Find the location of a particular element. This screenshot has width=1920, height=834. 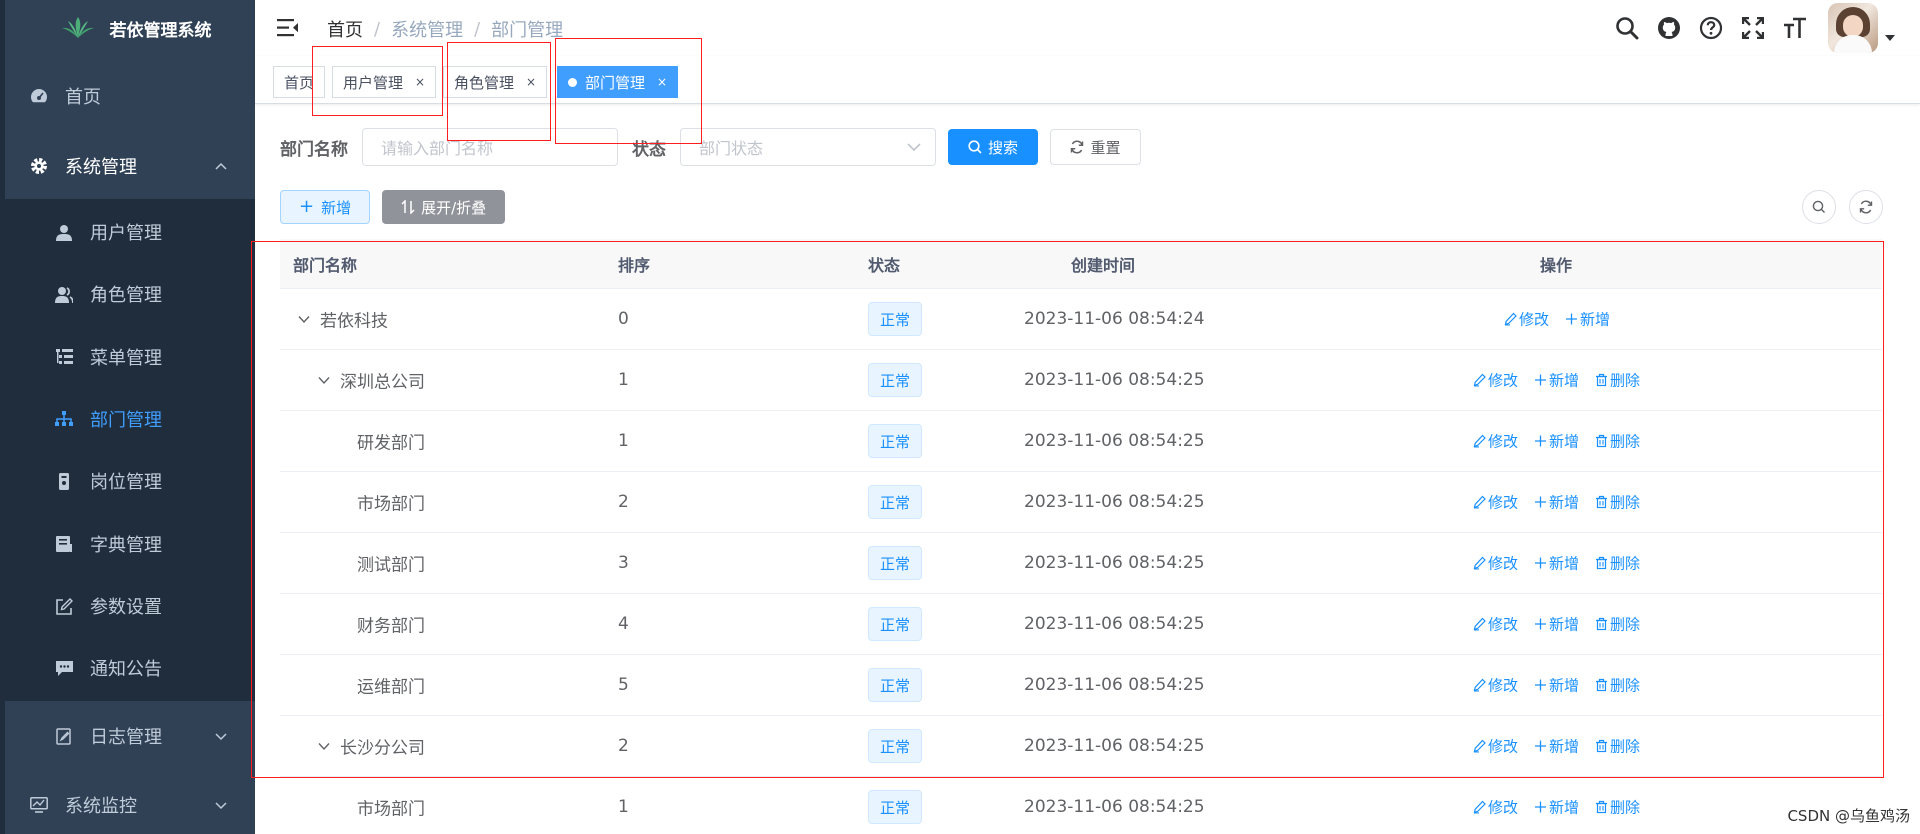

question-icon is located at coordinates (1711, 28).